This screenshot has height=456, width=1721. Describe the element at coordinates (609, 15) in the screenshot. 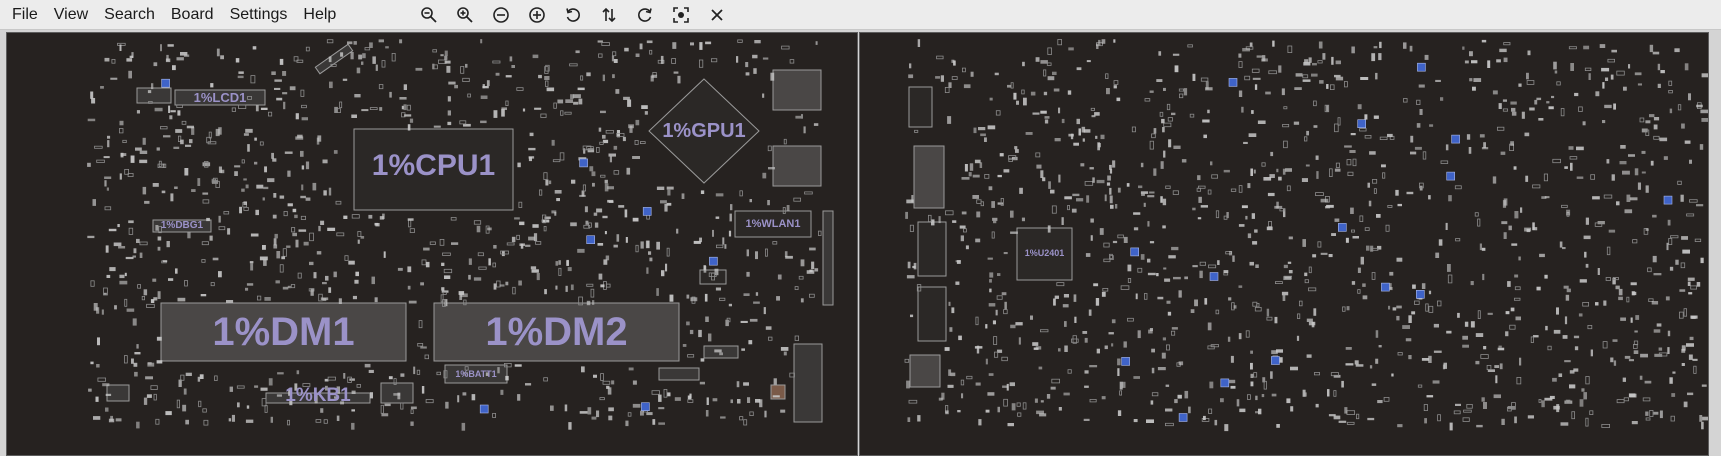

I see `flip-button` at that location.